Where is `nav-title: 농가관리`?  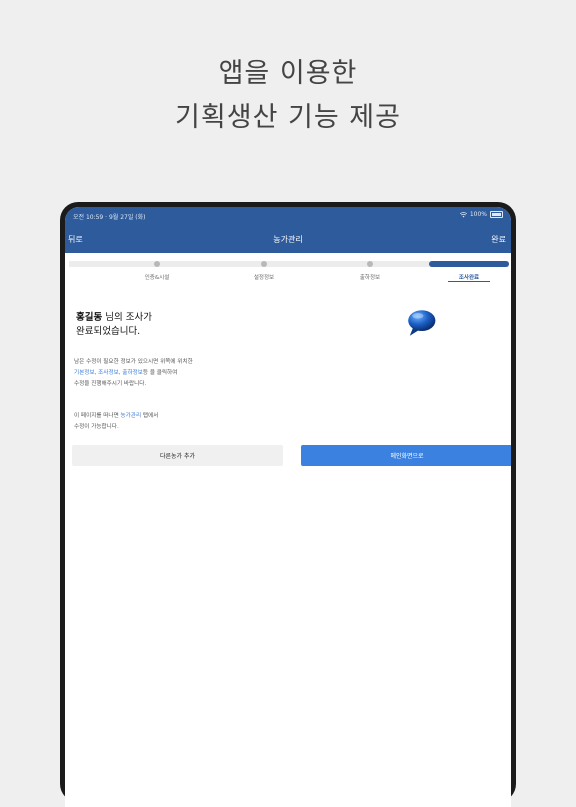
nav-title: 농가관리 is located at coordinates (288, 239).